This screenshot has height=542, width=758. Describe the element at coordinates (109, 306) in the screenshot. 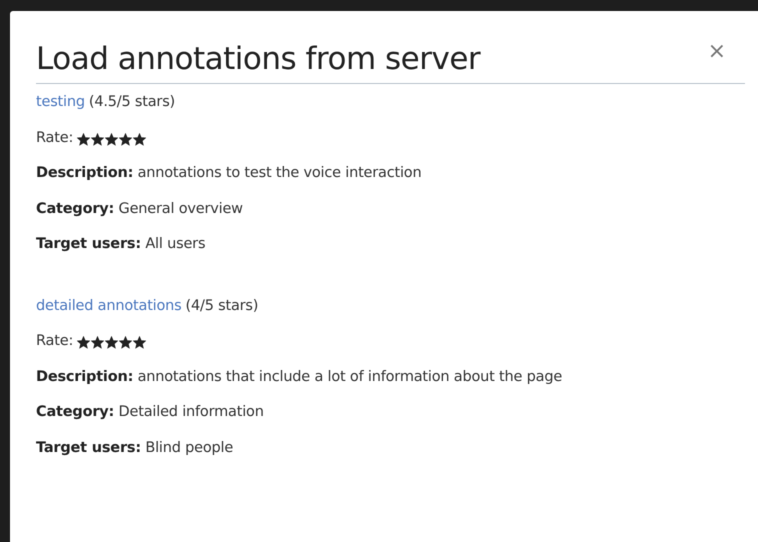

I see `annotation-link: detailed annotations` at that location.